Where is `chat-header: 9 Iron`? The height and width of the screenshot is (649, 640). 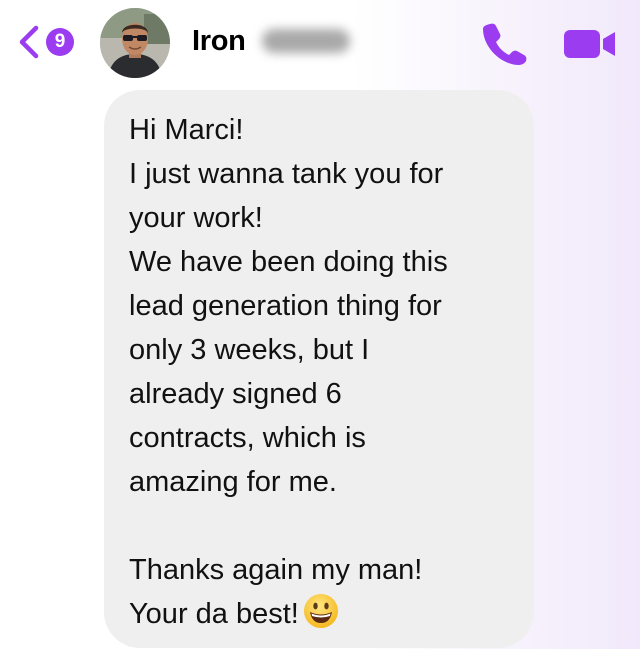
chat-header: 9 Iron is located at coordinates (320, 43).